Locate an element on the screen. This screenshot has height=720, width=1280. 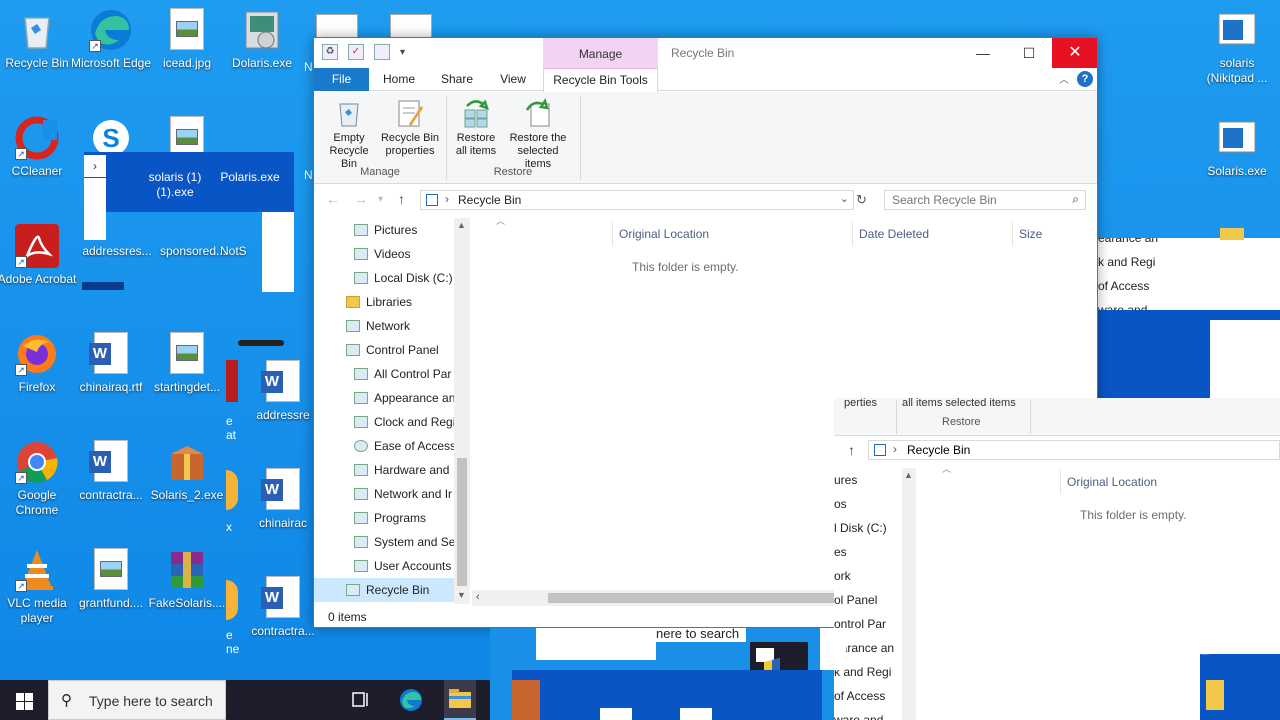
clock-icon is located at coordinates (361, 422).